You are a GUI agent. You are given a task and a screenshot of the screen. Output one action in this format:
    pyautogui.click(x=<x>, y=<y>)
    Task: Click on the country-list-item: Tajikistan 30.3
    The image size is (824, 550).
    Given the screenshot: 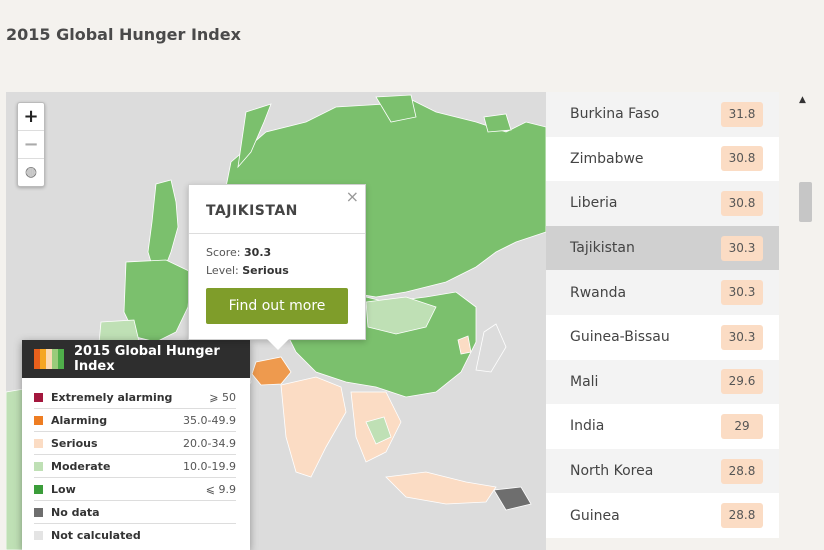 What is the action you would take?
    pyautogui.click(x=662, y=248)
    